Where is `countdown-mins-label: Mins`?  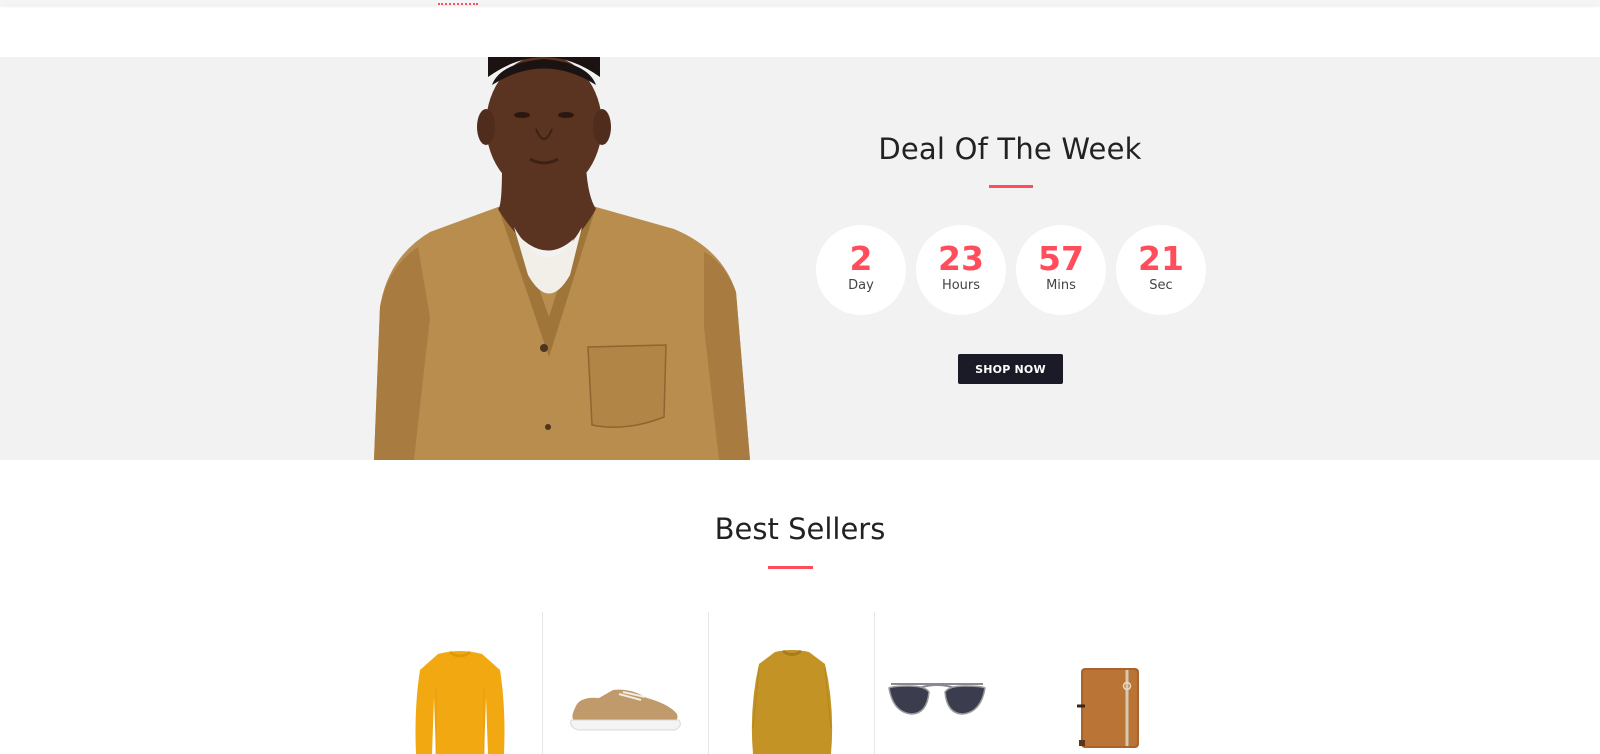
countdown-mins-label: Mins is located at coordinates (1061, 285).